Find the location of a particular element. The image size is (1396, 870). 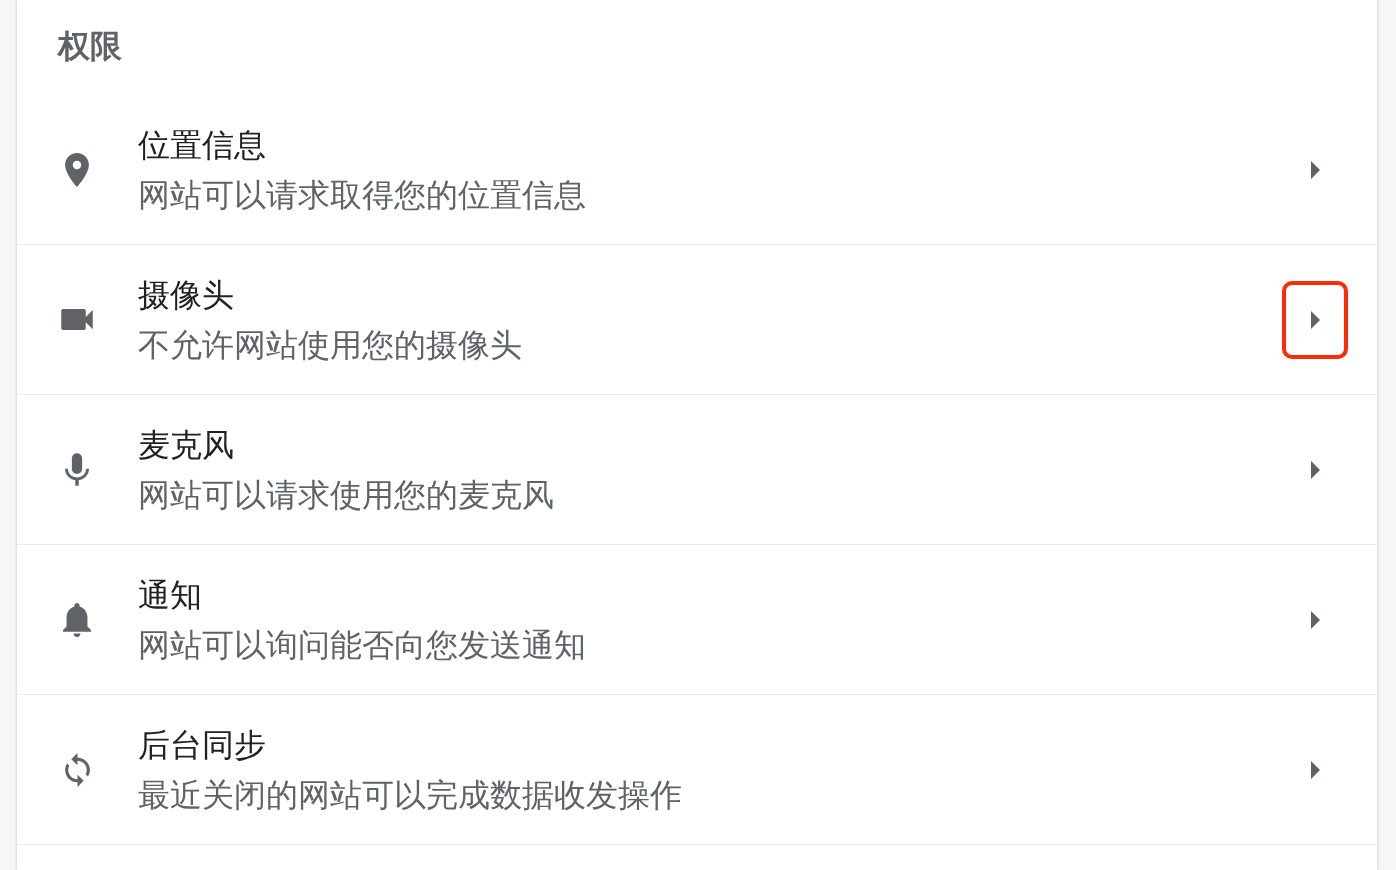

permission-title: 通知 is located at coordinates (170, 595).